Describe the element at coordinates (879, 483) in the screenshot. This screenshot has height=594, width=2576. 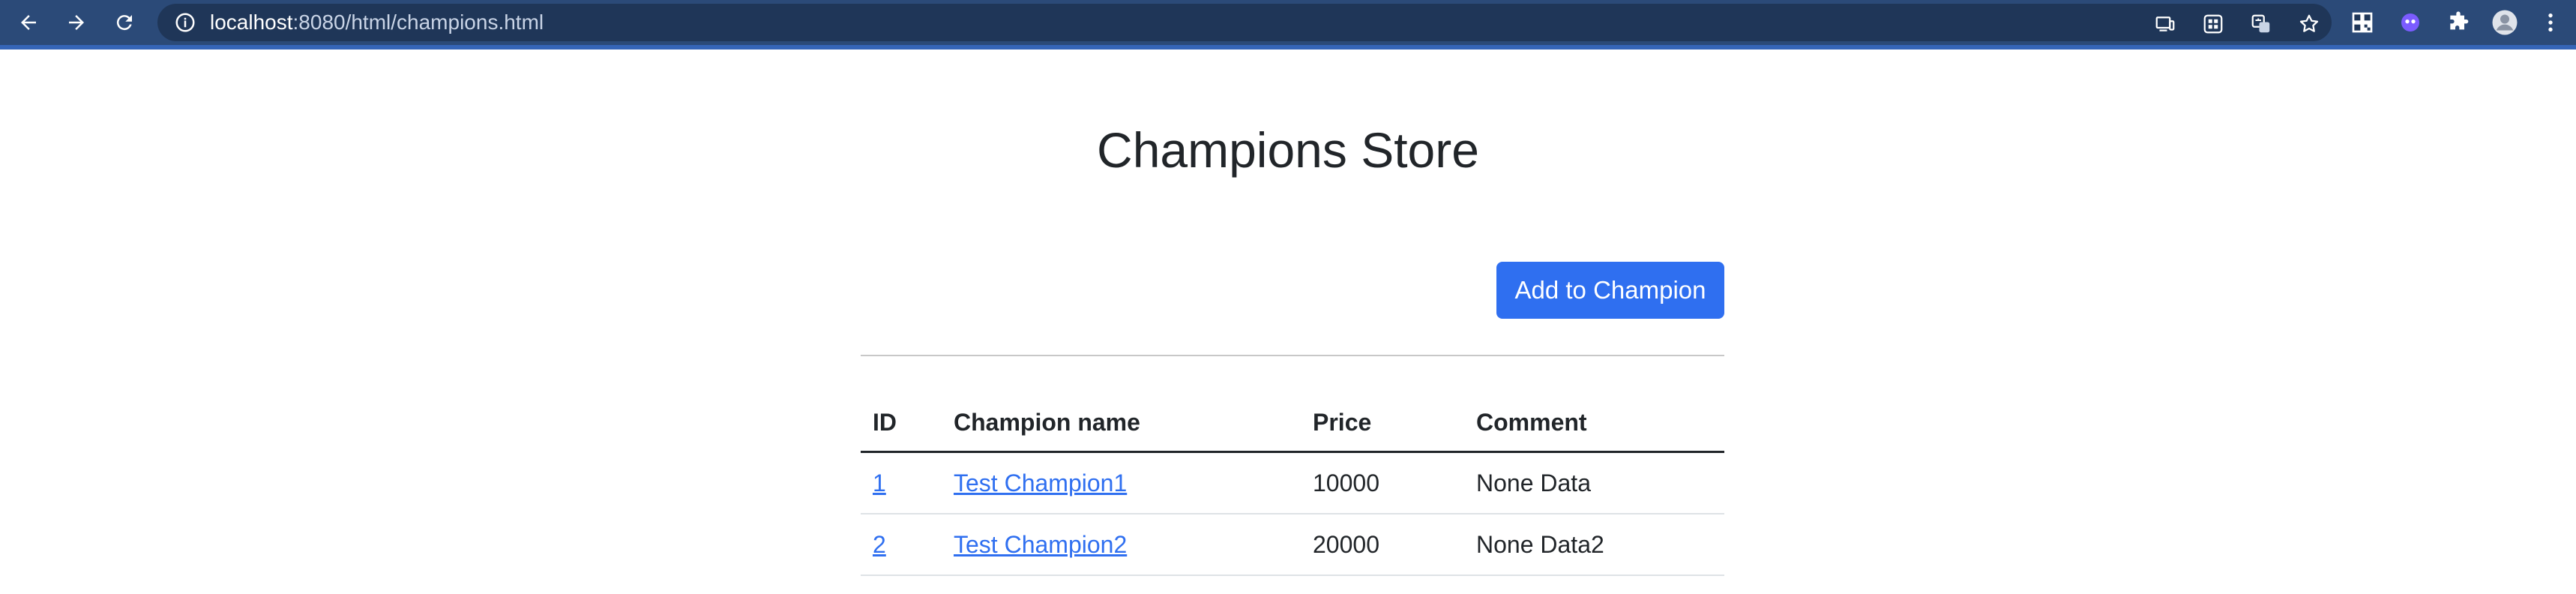
I see `champion-id-link: 1` at that location.